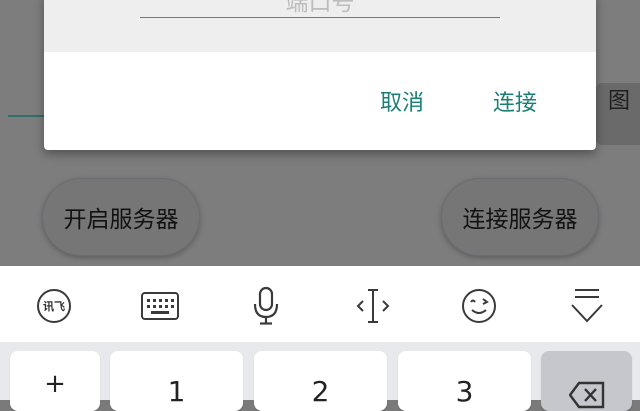 This screenshot has height=411, width=640. What do you see at coordinates (479, 306) in the screenshot?
I see `emoji-icon` at bounding box center [479, 306].